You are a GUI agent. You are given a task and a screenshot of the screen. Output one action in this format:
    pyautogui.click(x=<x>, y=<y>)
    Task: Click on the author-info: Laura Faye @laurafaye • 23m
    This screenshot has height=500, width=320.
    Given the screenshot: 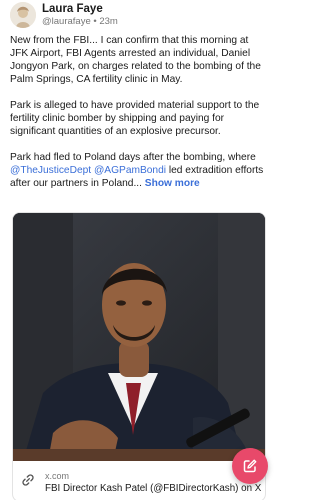 What is the action you would take?
    pyautogui.click(x=80, y=15)
    